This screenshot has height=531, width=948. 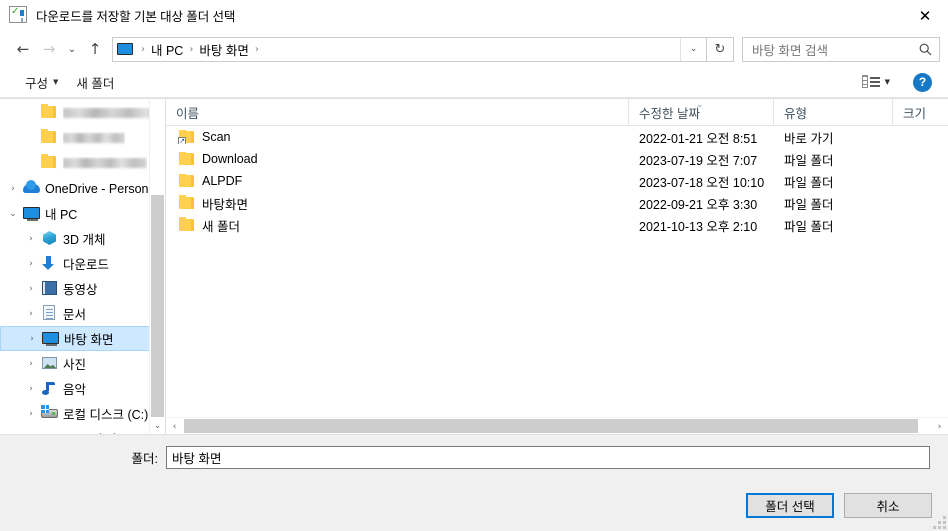 I want to click on table-row: 새 폴더 2021-10-13 오후 2:10 파일 폴더, so click(x=557, y=225).